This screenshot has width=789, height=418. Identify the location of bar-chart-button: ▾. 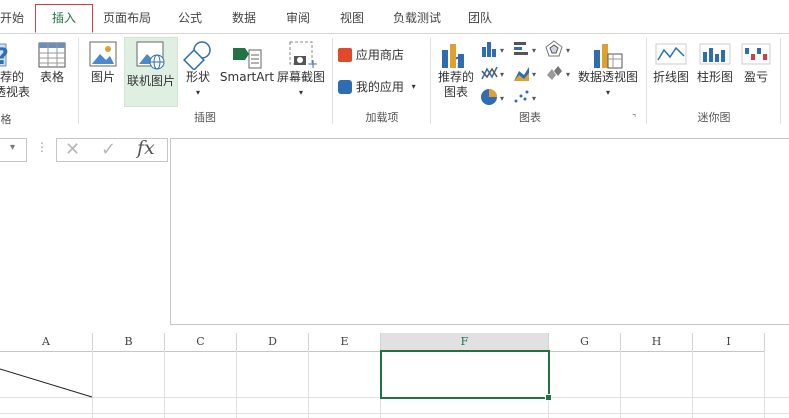
(527, 49).